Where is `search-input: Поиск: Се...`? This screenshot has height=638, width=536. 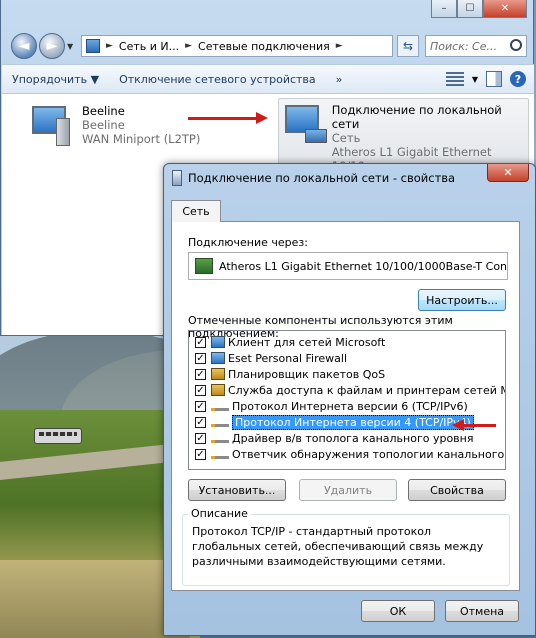
search-input: Поиск: Се... is located at coordinates (476, 46).